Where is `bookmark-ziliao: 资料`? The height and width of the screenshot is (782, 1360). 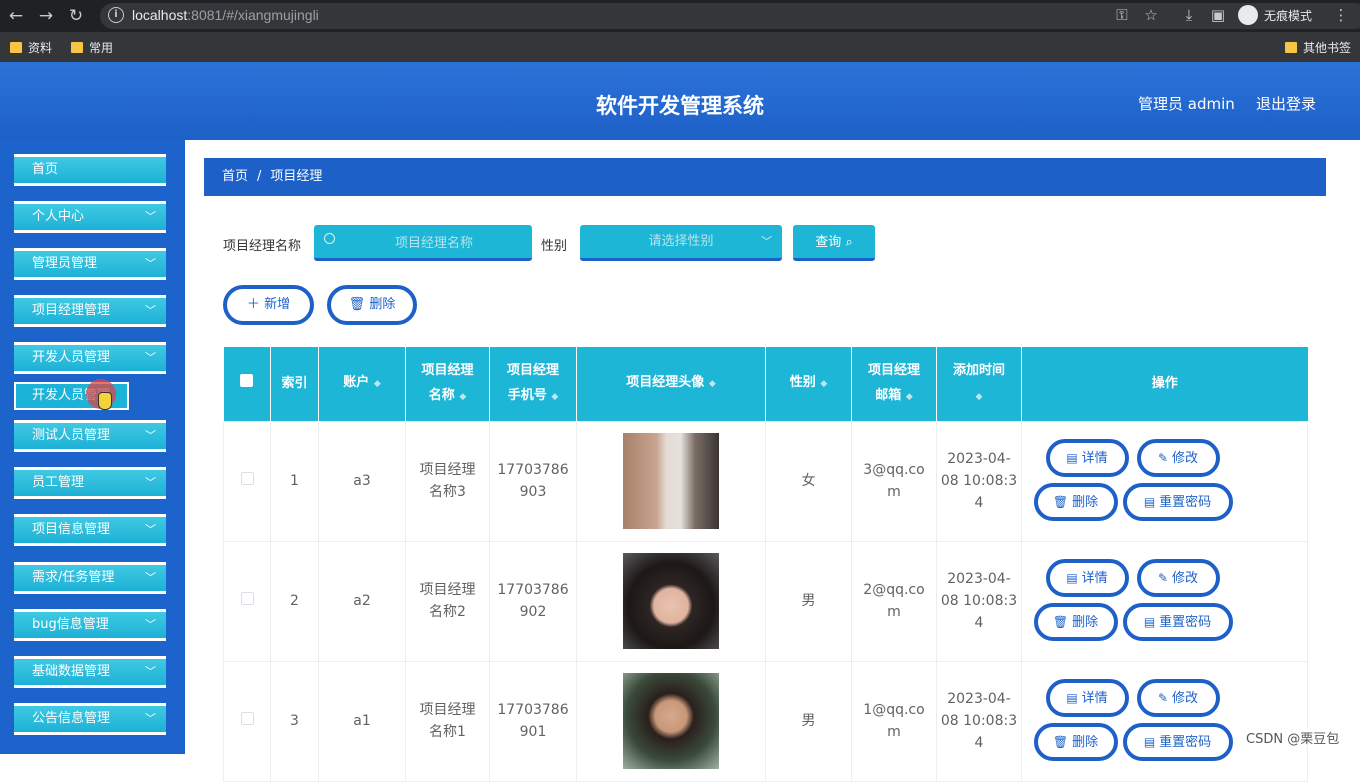 bookmark-ziliao: 资料 is located at coordinates (31, 47).